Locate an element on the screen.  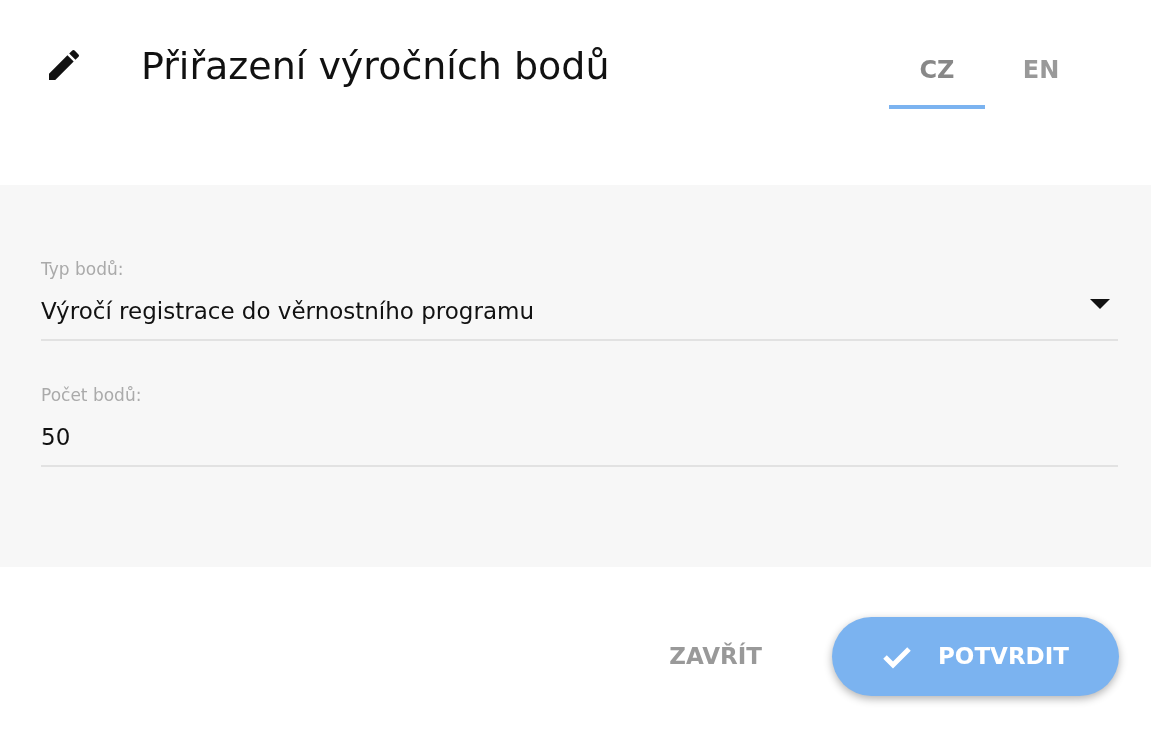
dropdown-arrow-icon is located at coordinates (1100, 304).